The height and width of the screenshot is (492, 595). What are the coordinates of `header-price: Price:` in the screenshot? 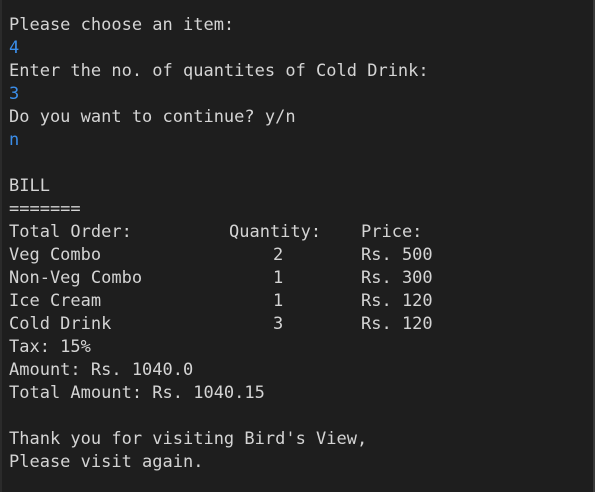 It's located at (392, 232).